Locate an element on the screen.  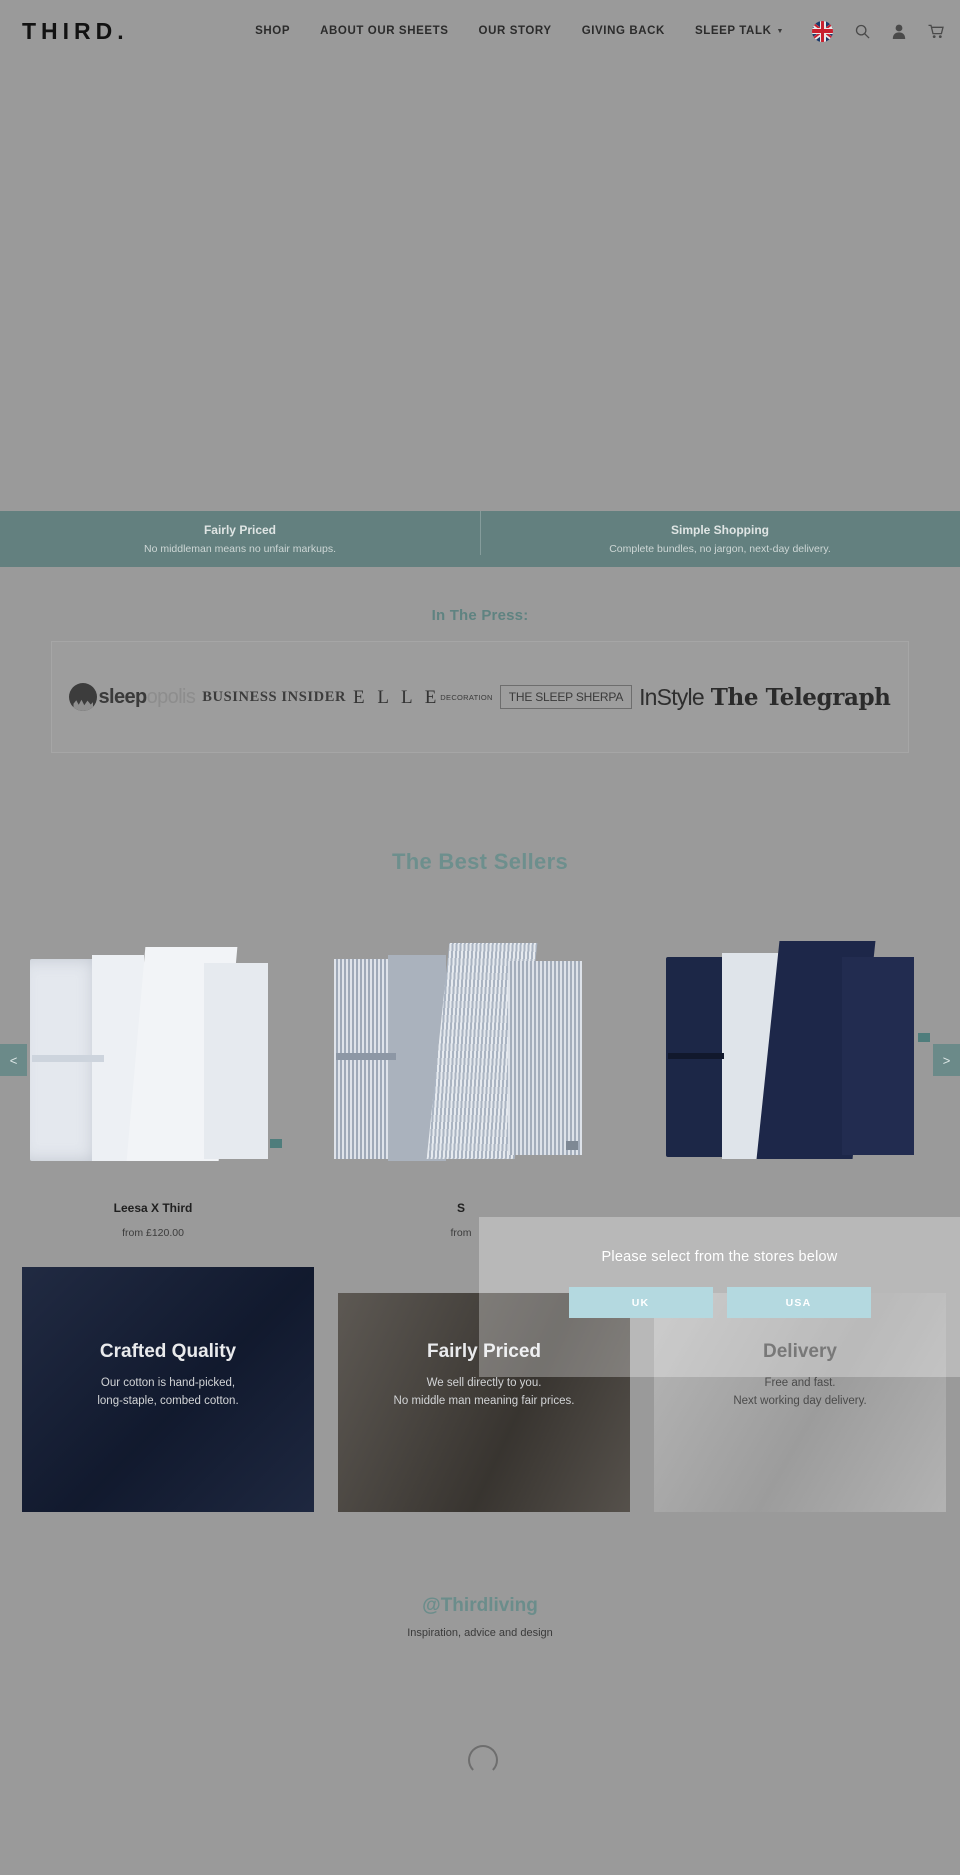
instagram-handle: @Thirdliving is located at coordinates (480, 1606).